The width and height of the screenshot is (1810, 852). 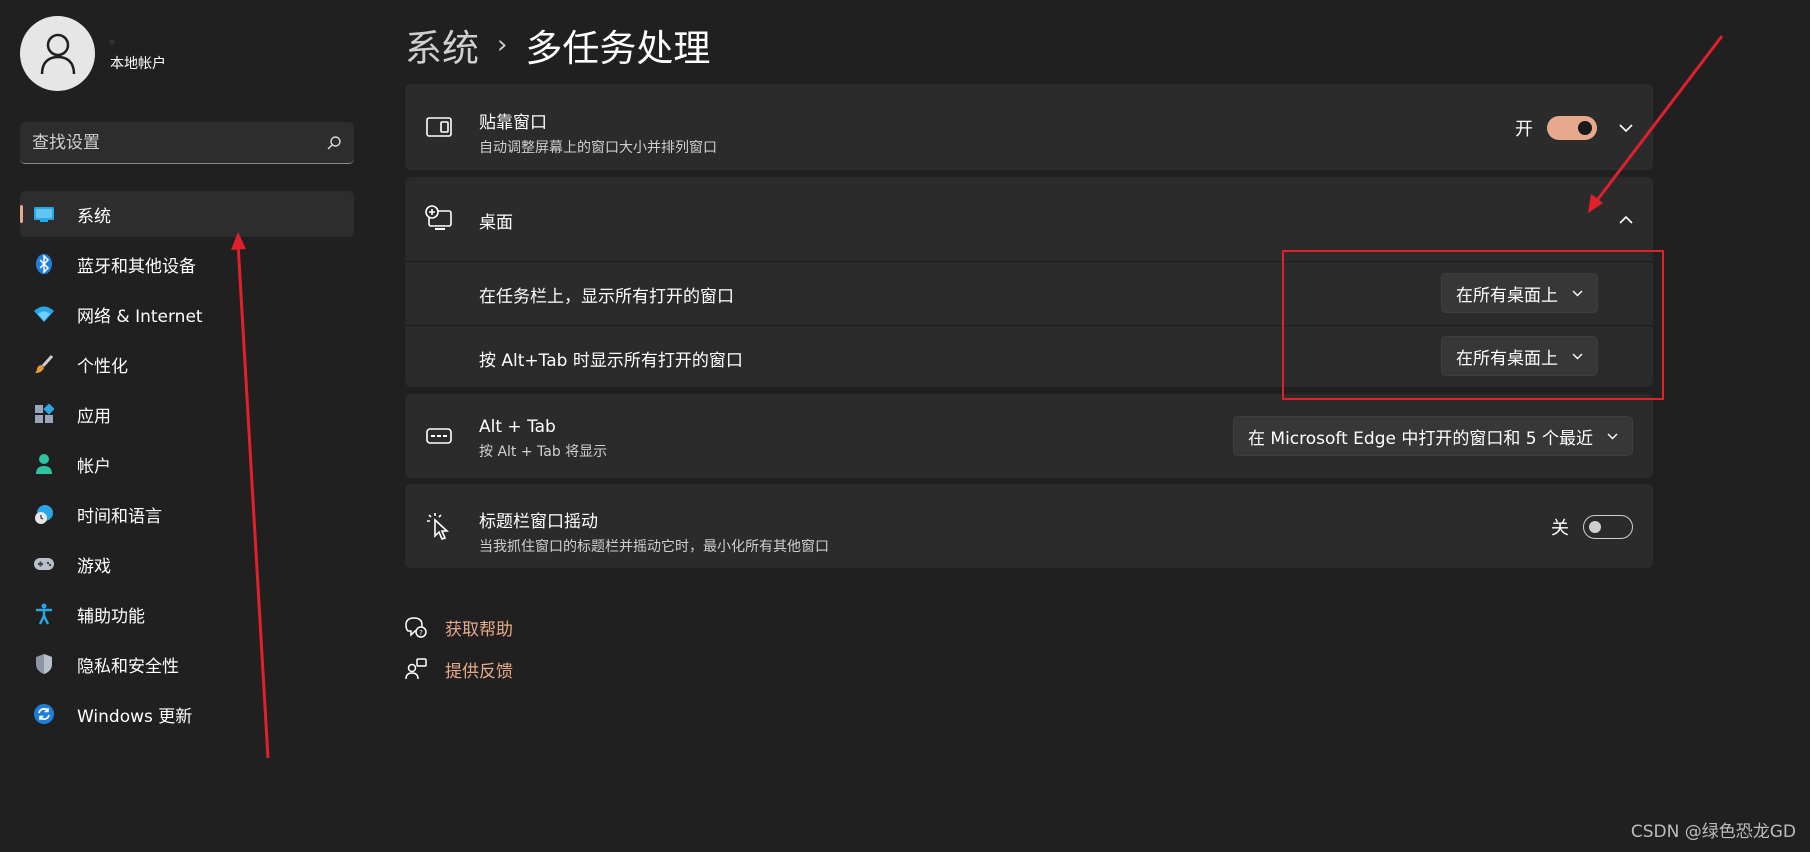 I want to click on watermark: CSDN @绿色恐龙GD, so click(x=1713, y=832).